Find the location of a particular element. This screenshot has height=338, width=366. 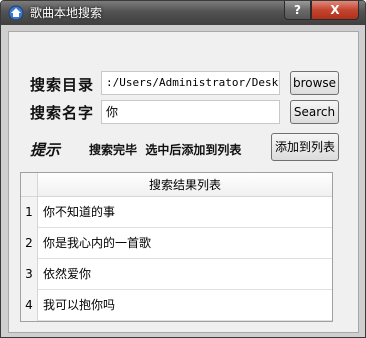

close-button: X is located at coordinates (335, 10).